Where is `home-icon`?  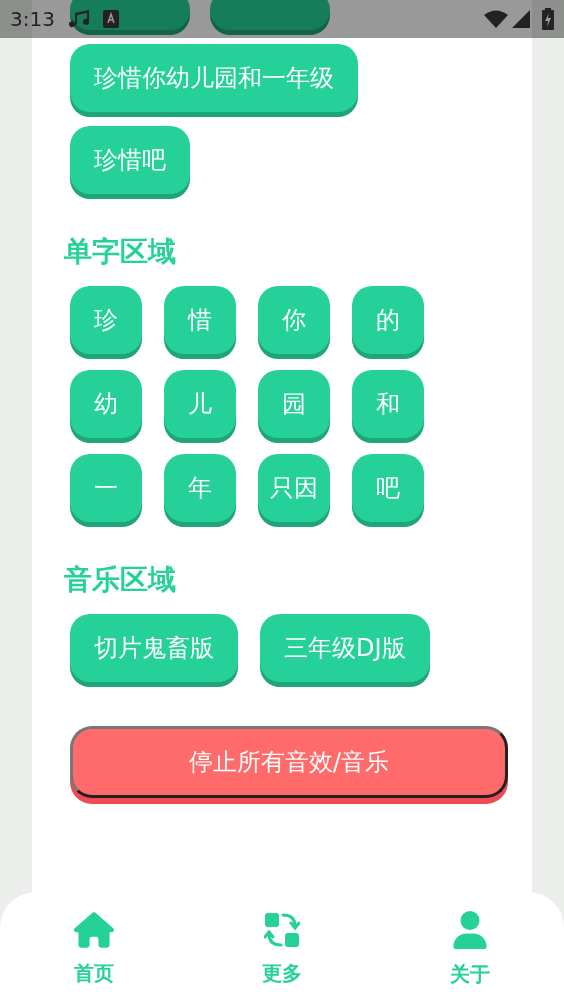 home-icon is located at coordinates (94, 930).